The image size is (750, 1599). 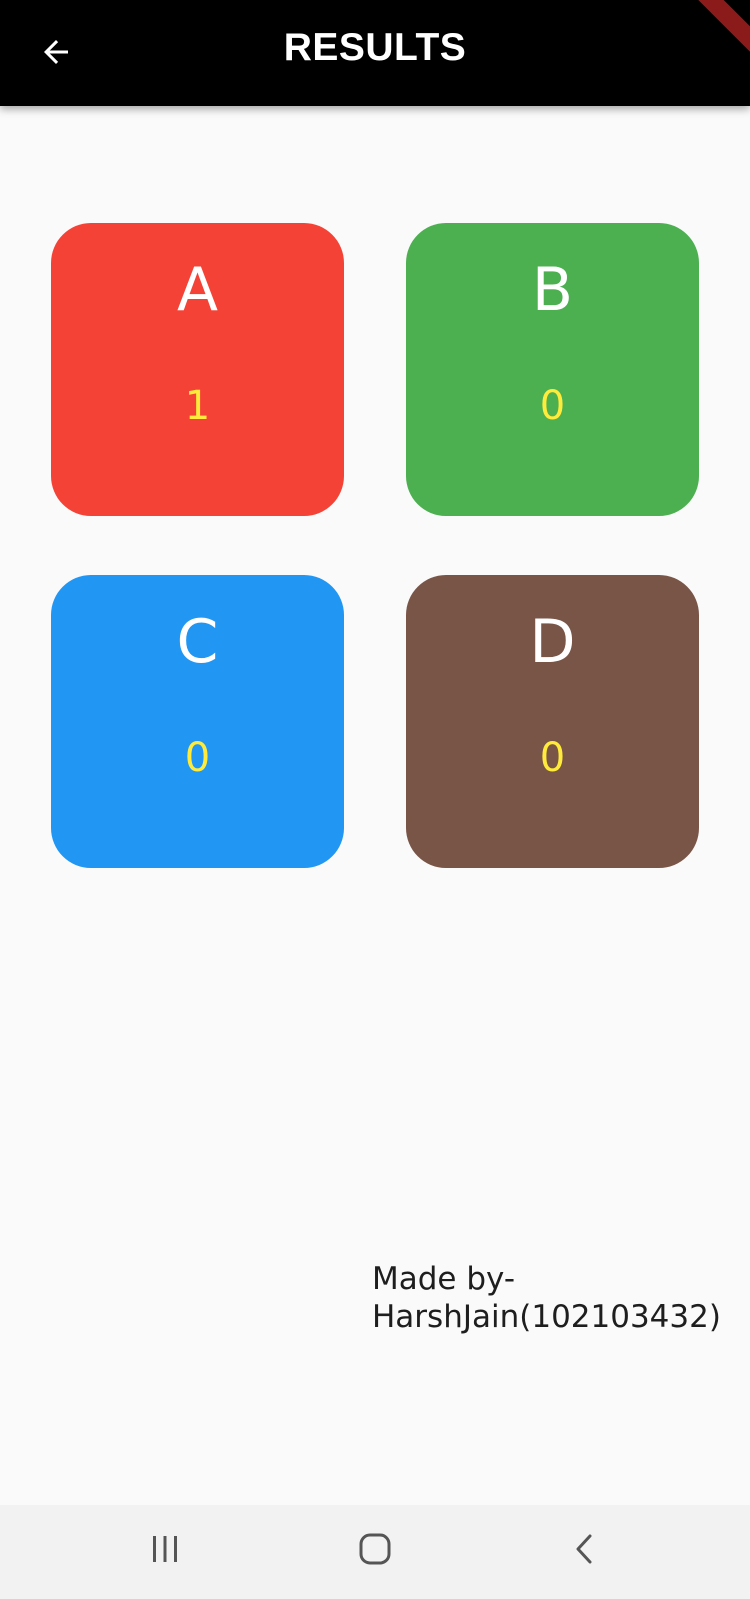 I want to click on option-card-b: B 0, so click(x=552, y=369).